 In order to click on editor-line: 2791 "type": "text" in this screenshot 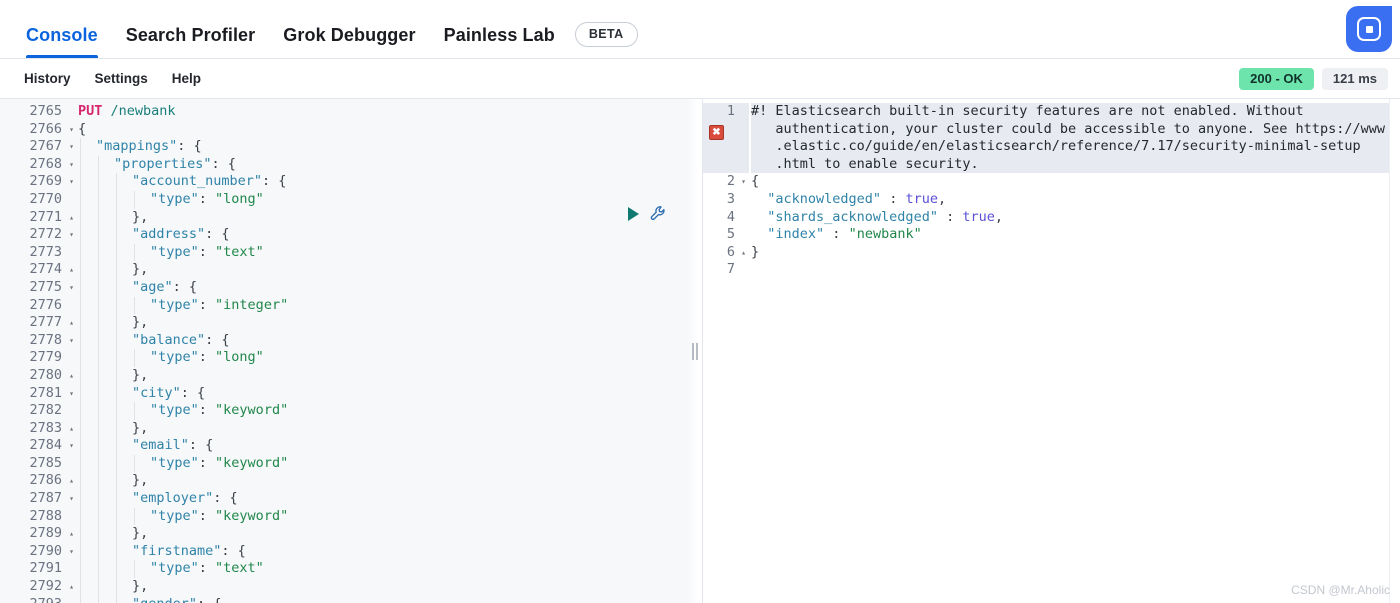, I will do `click(351, 569)`.